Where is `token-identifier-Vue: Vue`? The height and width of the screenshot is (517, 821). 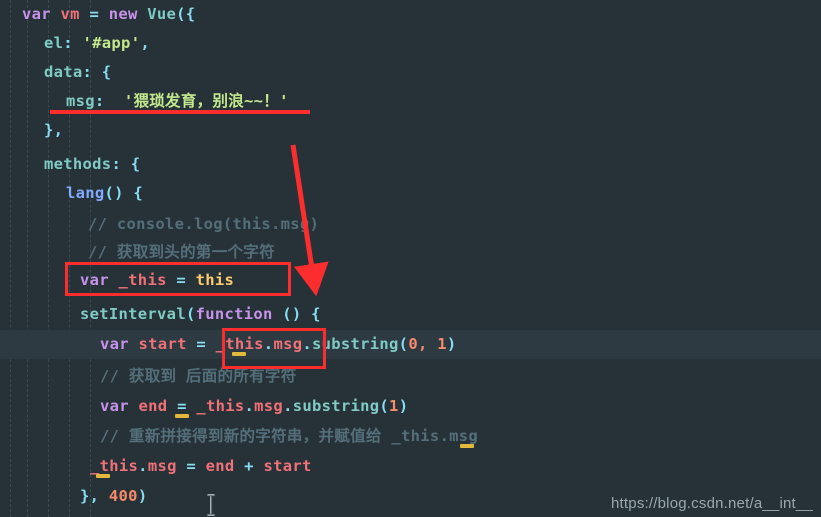 token-identifier-Vue: Vue is located at coordinates (162, 14).